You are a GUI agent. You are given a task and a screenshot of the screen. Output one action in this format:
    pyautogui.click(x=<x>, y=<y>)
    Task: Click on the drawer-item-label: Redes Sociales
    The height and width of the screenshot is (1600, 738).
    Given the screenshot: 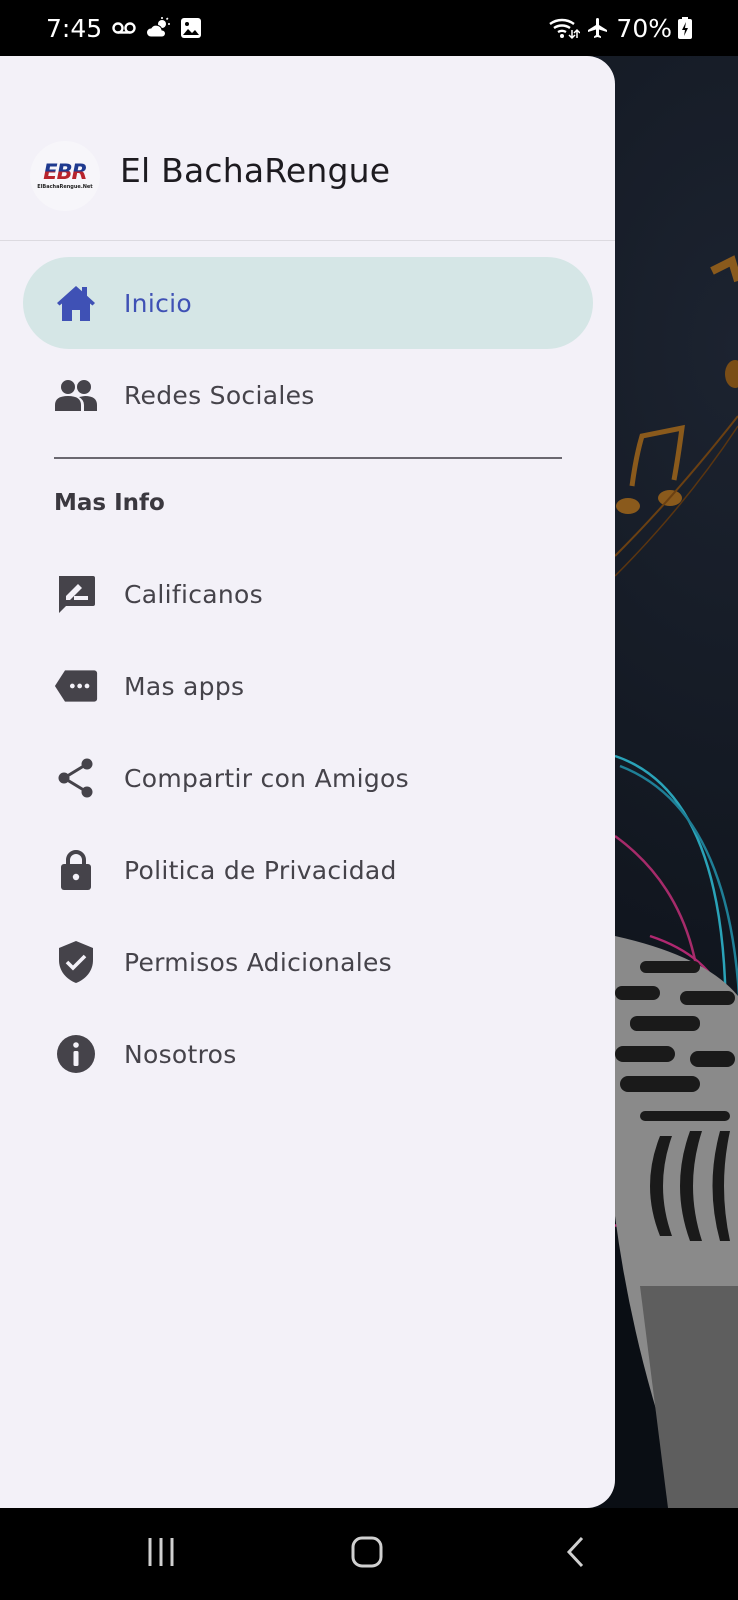 What is the action you would take?
    pyautogui.click(x=219, y=395)
    